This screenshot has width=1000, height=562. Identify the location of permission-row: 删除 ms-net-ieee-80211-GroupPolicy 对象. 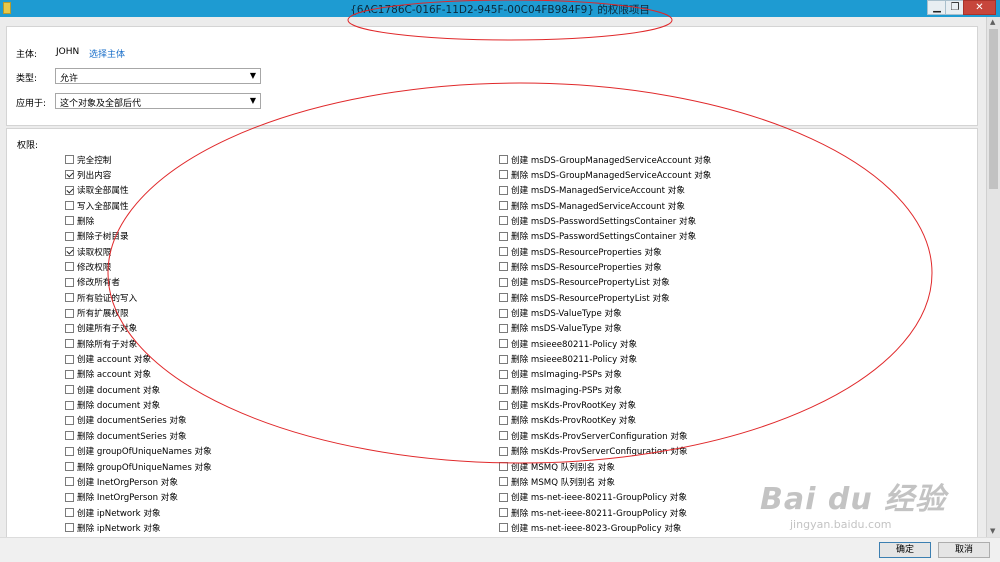
(593, 512).